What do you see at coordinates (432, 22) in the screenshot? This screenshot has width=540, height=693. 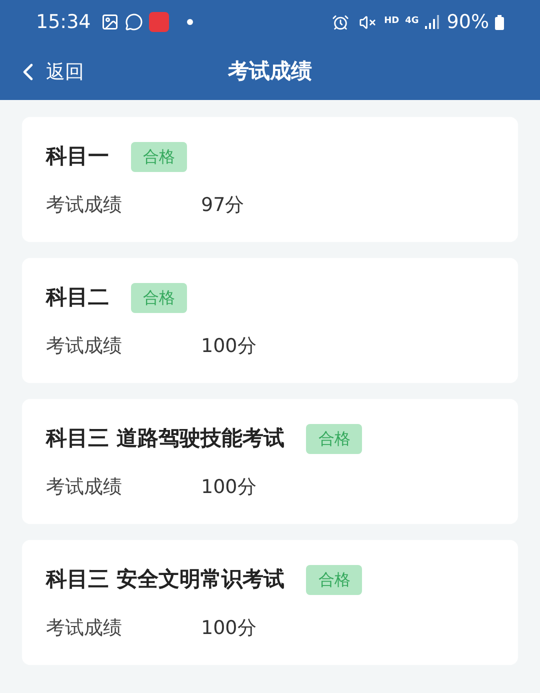 I see `signal-icon` at bounding box center [432, 22].